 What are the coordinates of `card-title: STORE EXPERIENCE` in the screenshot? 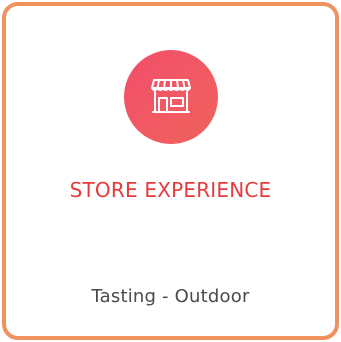 It's located at (170, 190).